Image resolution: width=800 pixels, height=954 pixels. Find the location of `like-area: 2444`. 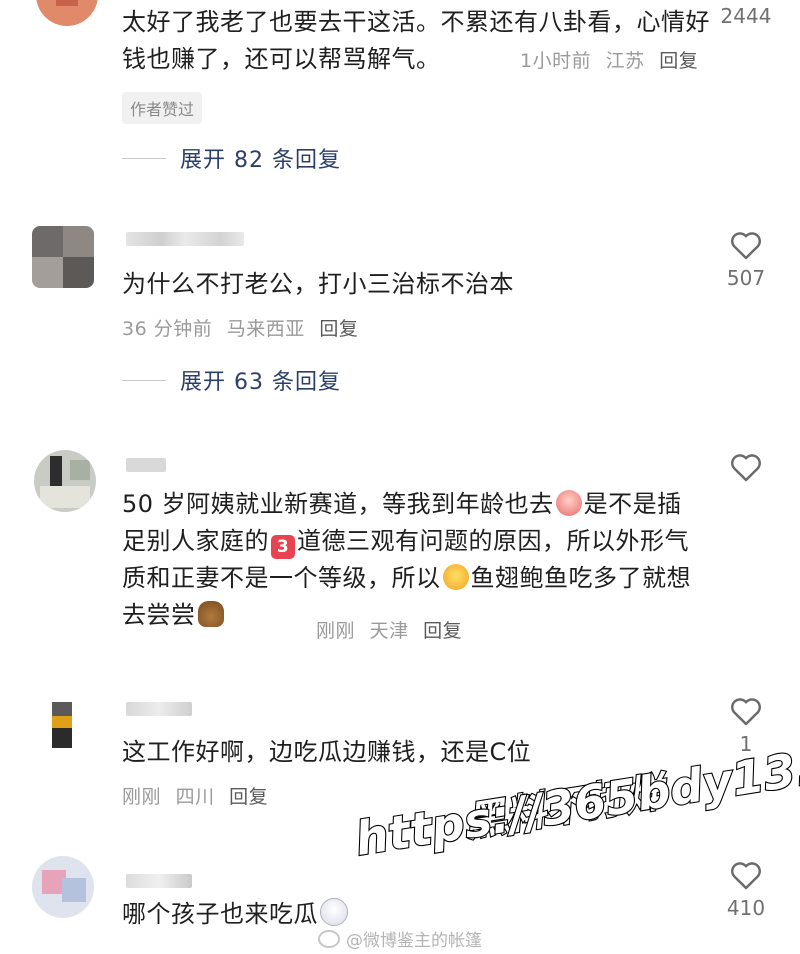

like-area: 2444 is located at coordinates (746, 16).